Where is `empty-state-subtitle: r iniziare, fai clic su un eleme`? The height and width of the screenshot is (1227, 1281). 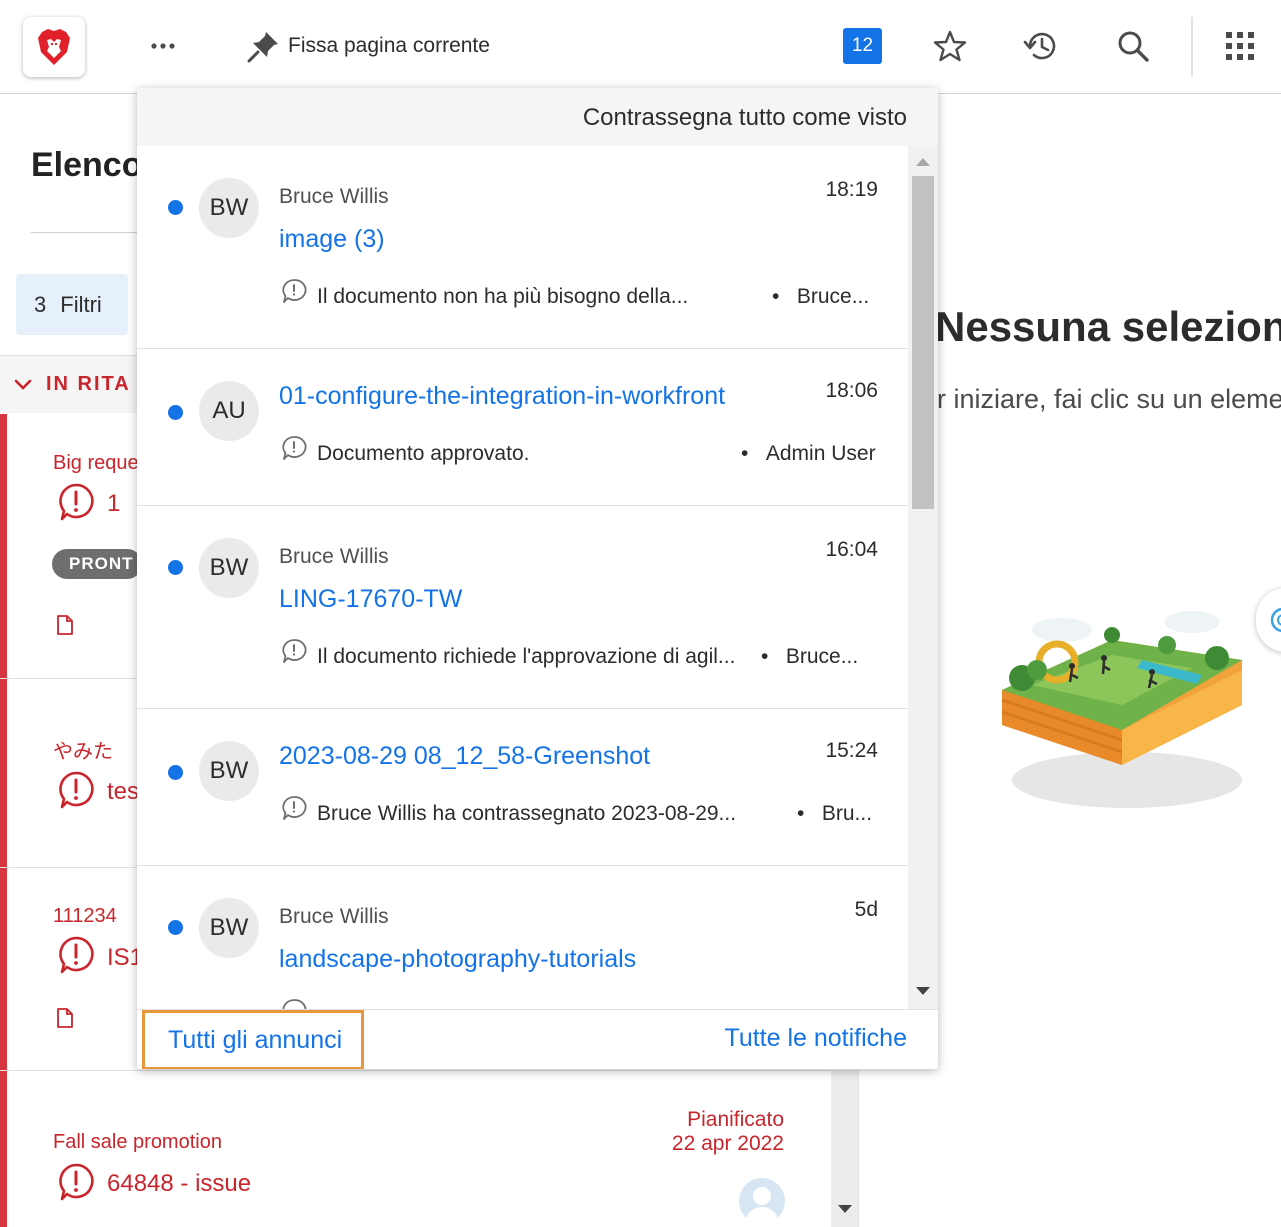
empty-state-subtitle: r iniziare, fai clic su un eleme is located at coordinates (1109, 399).